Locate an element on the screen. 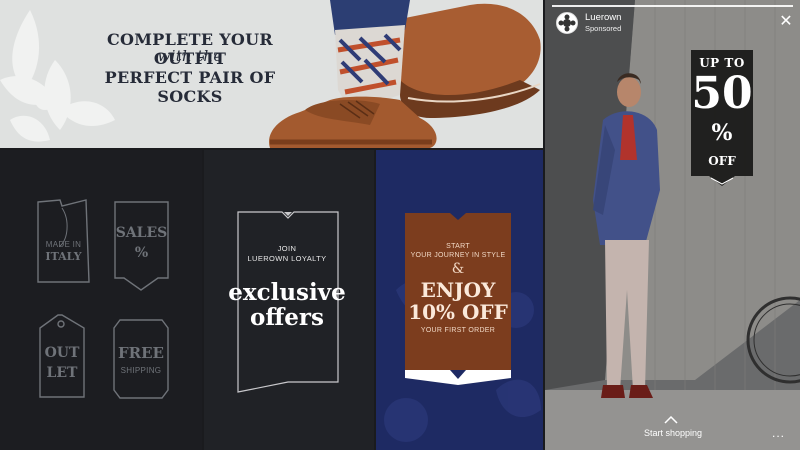 This screenshot has height=450, width=800. story-progress-bar is located at coordinates (672, 6).